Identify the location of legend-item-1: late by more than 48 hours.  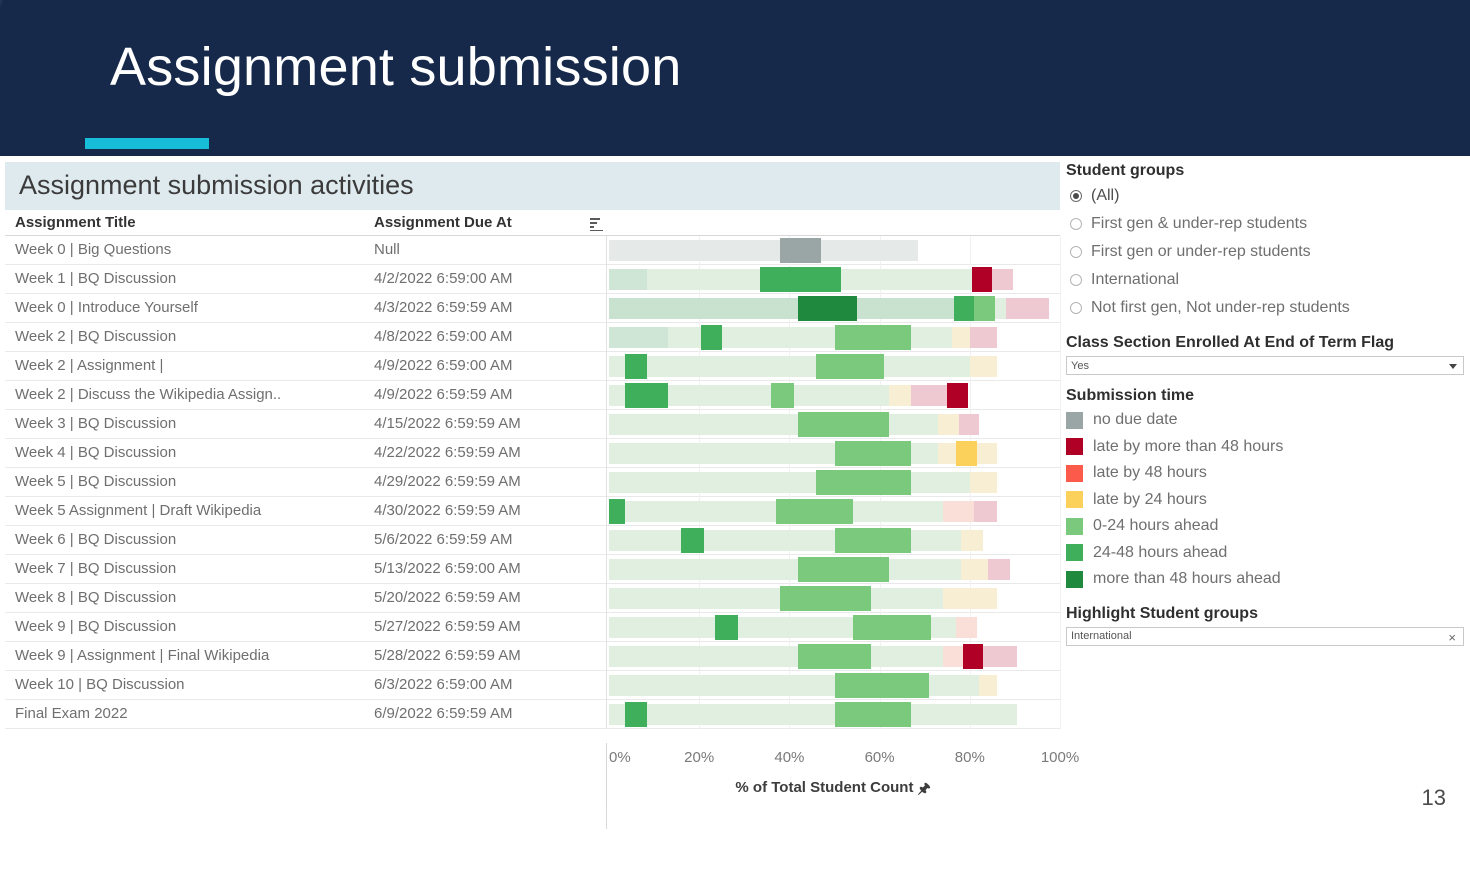
(1265, 447).